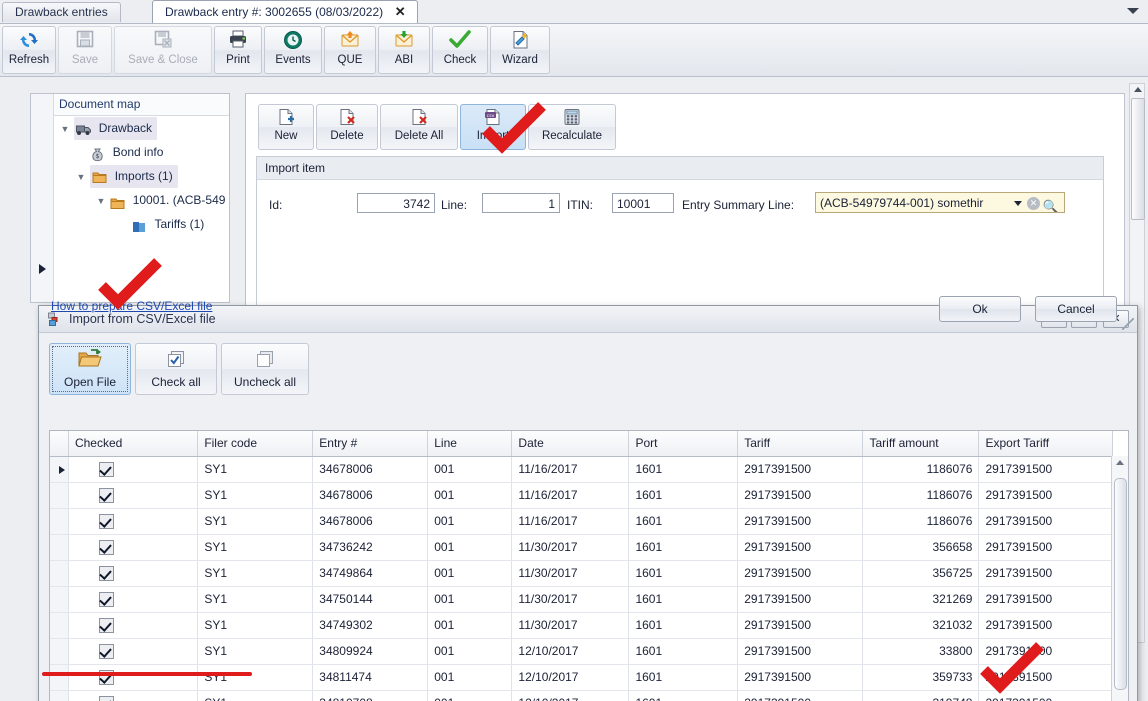  I want to click on cell-tariff-amount: 33800, so click(921, 651).